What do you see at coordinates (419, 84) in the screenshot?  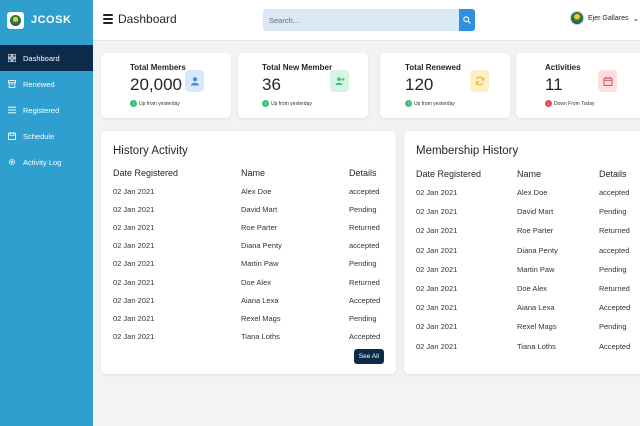 I see `stat-value: 120` at bounding box center [419, 84].